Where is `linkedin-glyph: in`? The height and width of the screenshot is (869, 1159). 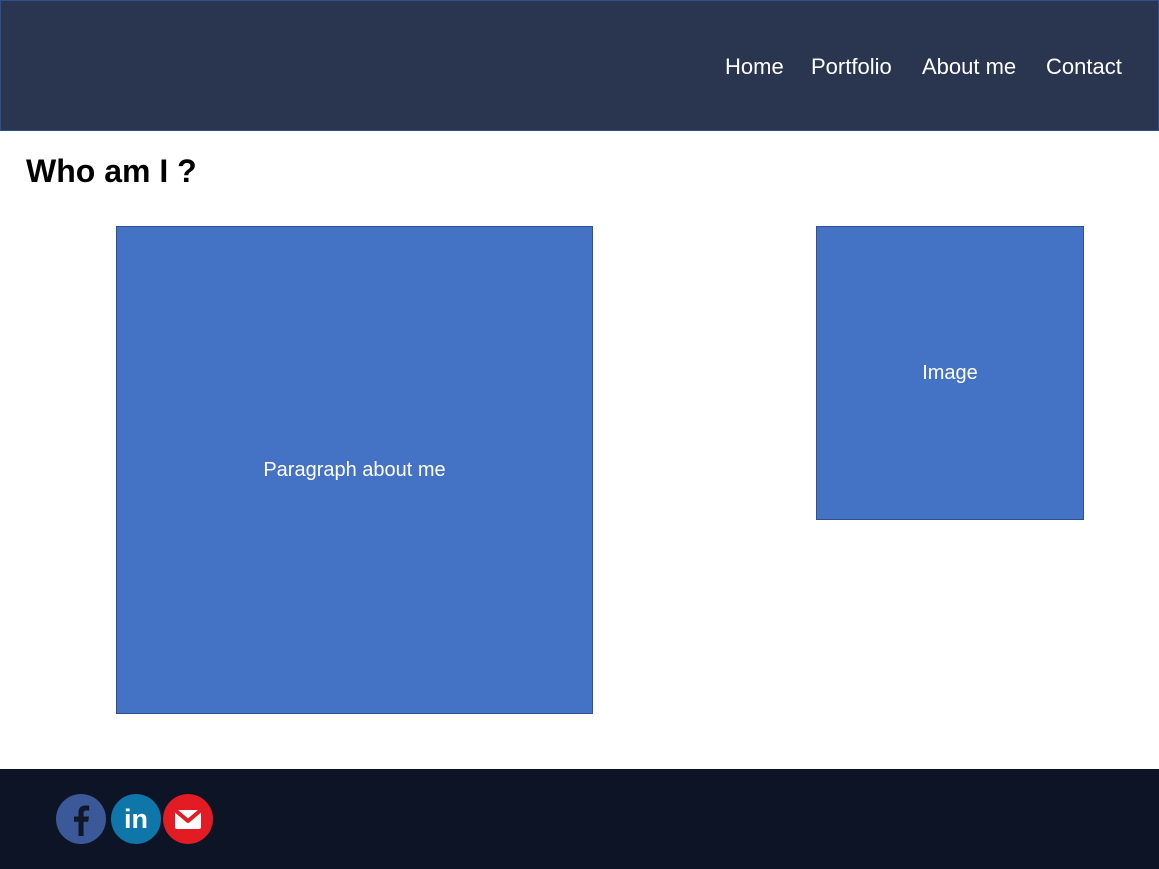
linkedin-glyph: in is located at coordinates (136, 819).